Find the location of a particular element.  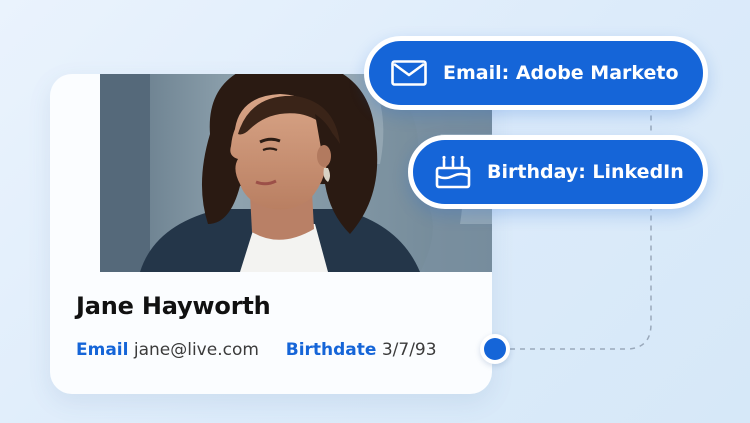

profile-name: Jane Hayworth is located at coordinates (173, 306).